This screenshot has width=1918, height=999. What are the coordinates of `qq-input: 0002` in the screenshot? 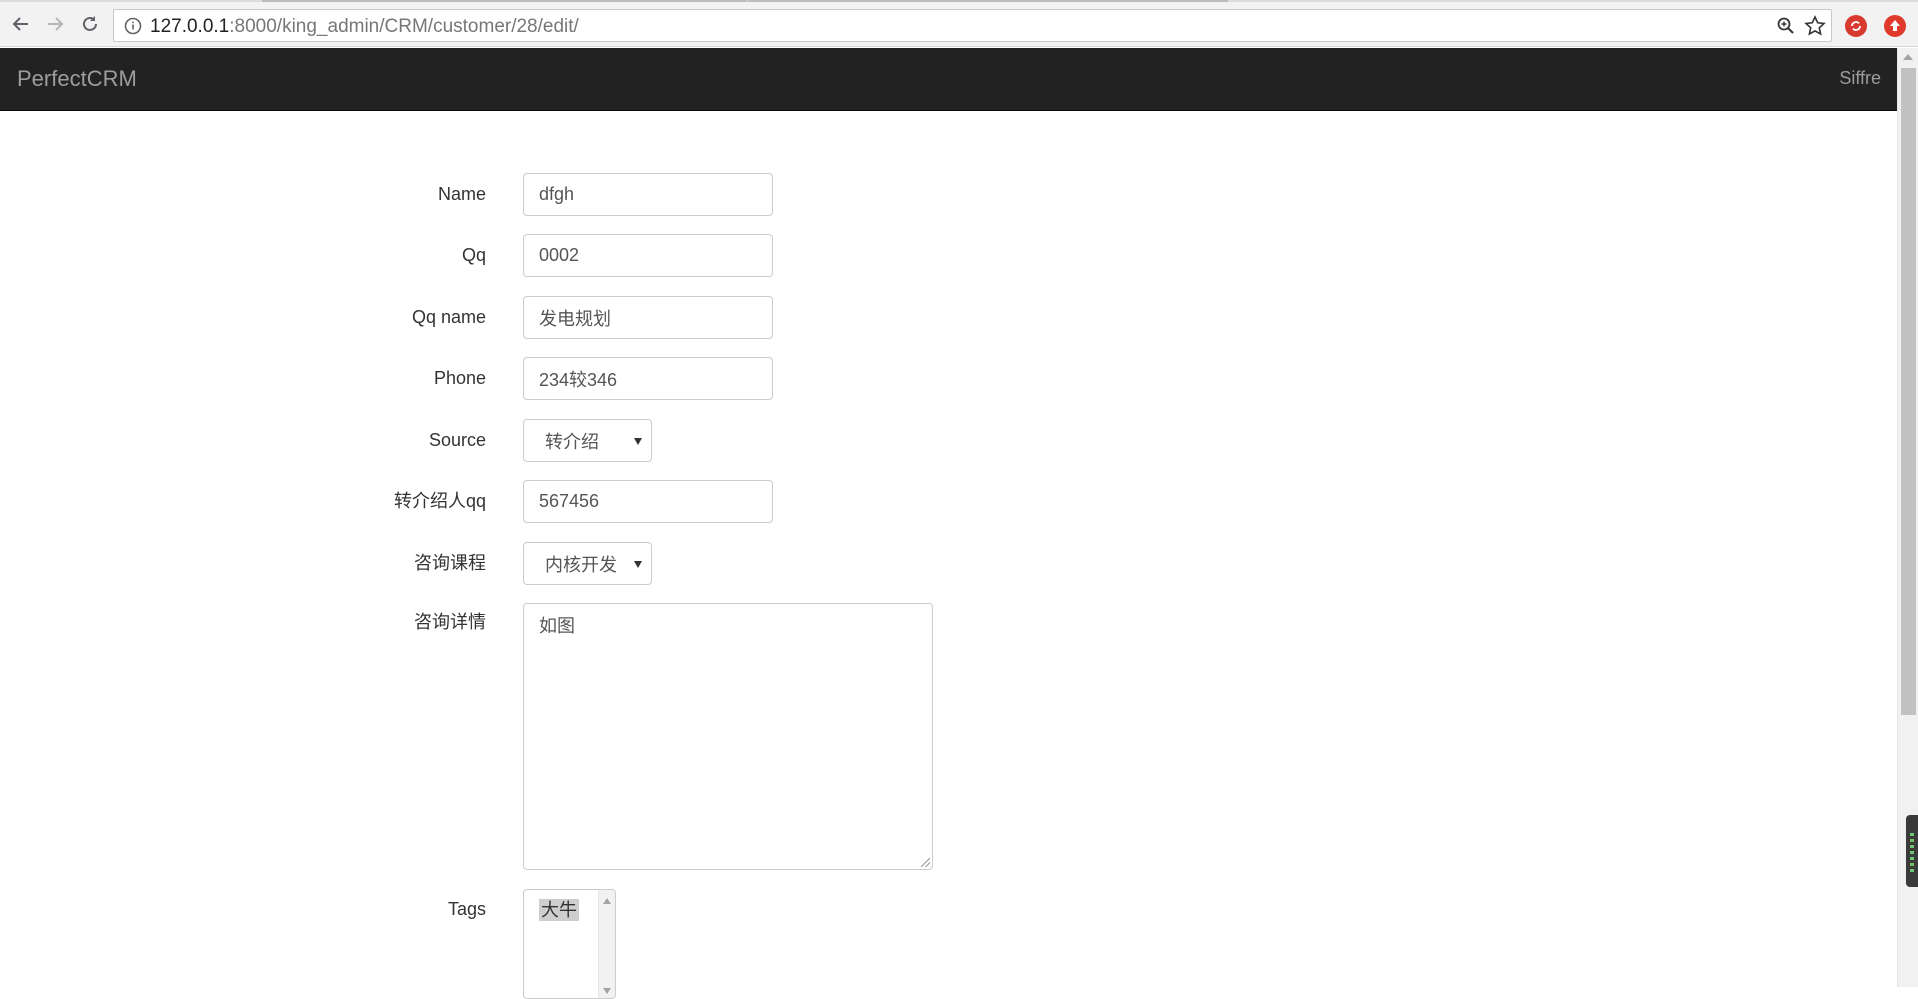 It's located at (648, 255).